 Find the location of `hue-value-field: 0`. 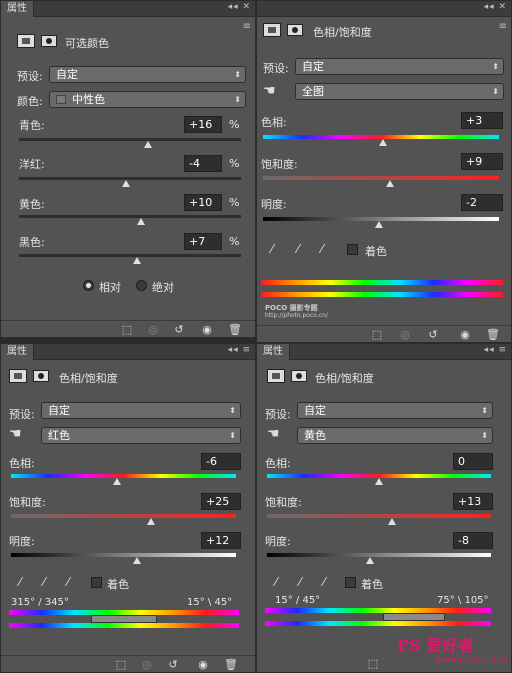

hue-value-field: 0 is located at coordinates (473, 461).